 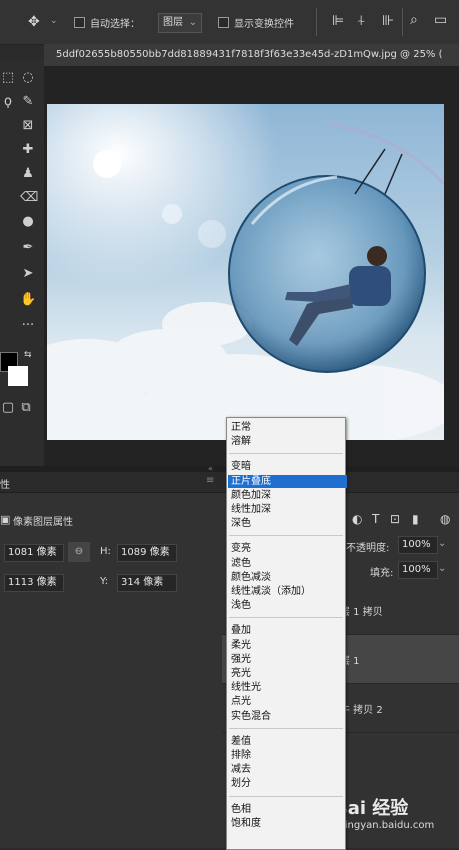 What do you see at coordinates (251, 577) in the screenshot?
I see `blend-mode-item: 颜色减淡` at bounding box center [251, 577].